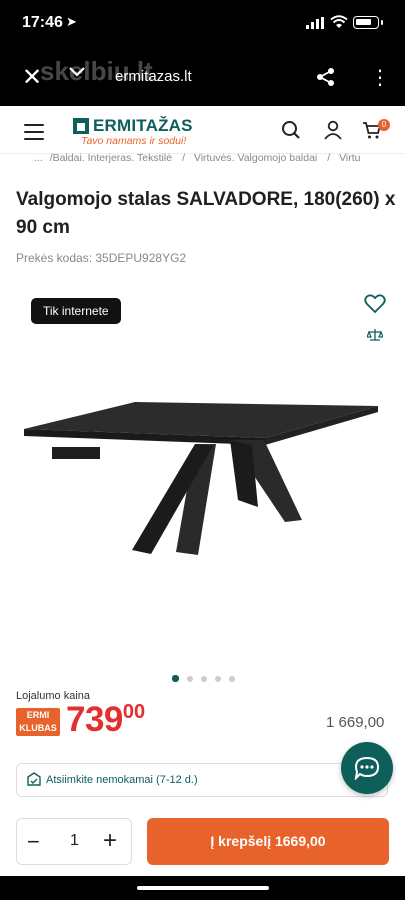 This screenshot has width=405, height=900. Describe the element at coordinates (143, 125) in the screenshot. I see `logo-name: ERMITAŽAS` at that location.